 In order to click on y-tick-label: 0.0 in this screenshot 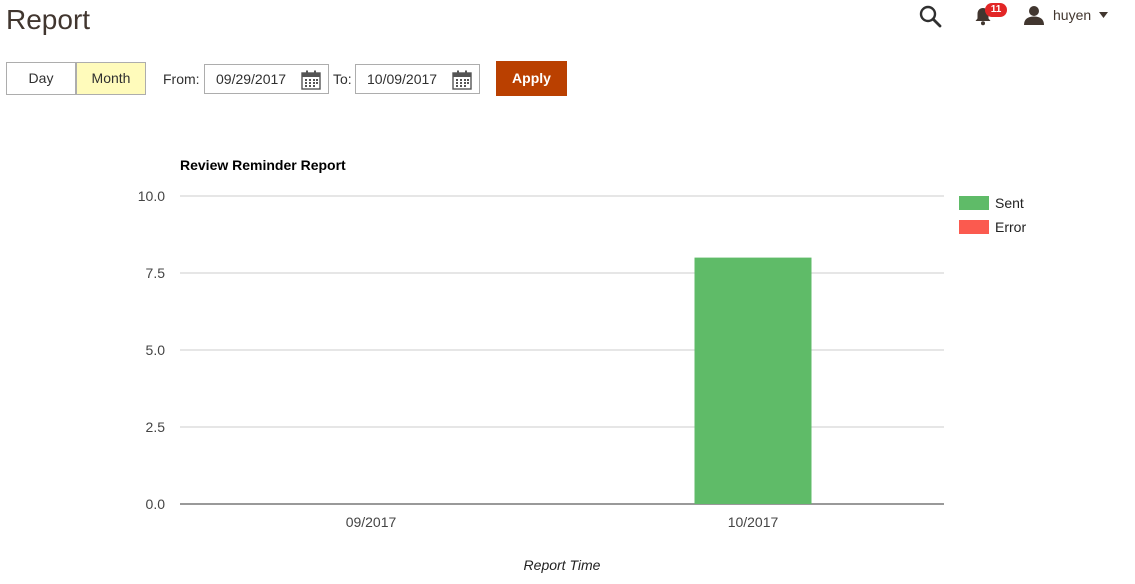, I will do `click(156, 504)`.